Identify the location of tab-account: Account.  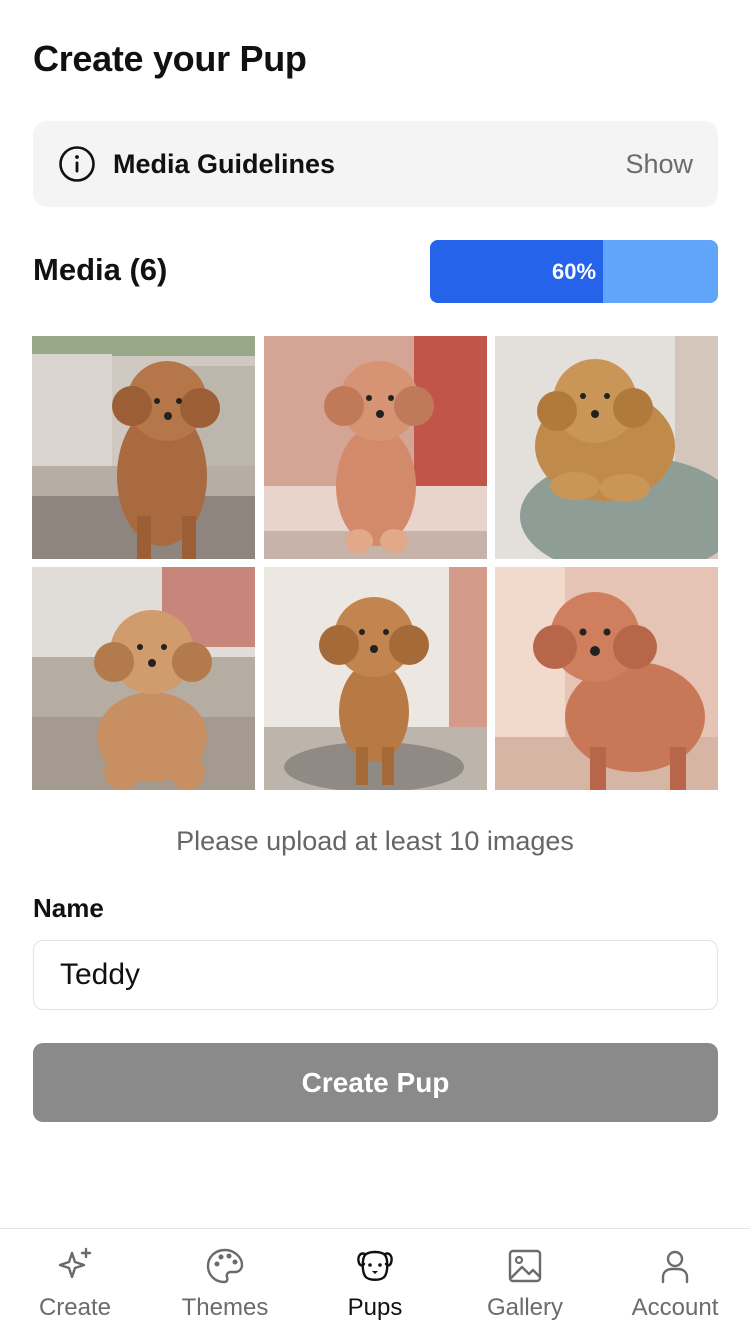
(675, 1281).